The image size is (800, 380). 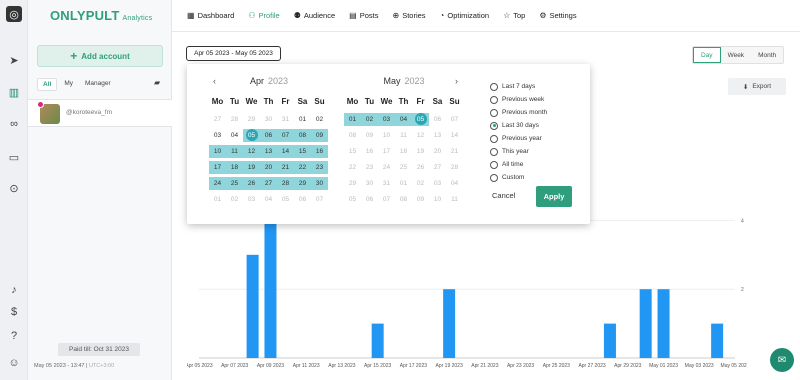 What do you see at coordinates (157, 82) in the screenshot?
I see `add-folder-icon: ▰` at bounding box center [157, 82].